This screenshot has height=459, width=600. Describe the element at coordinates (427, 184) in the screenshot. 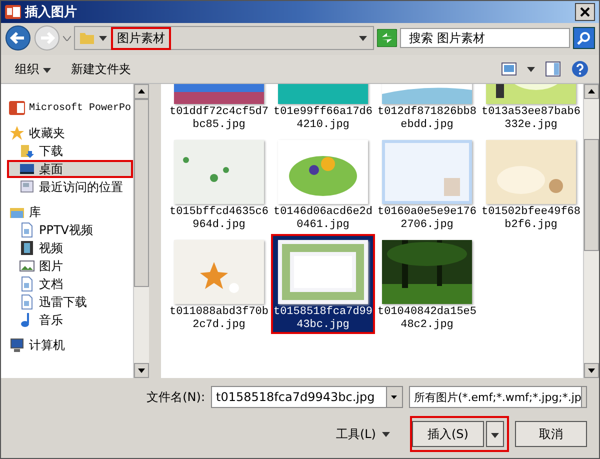

I see `file-item: t0160a0e5e9e1762706.jpg` at that location.